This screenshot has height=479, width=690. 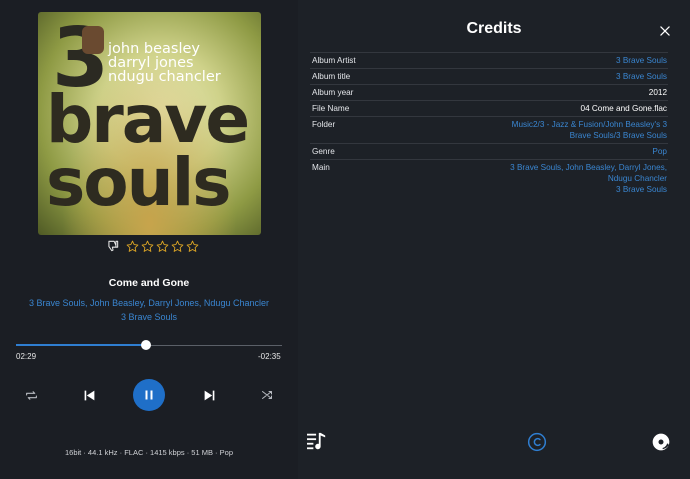 I want to click on credits-label: Album title, so click(x=331, y=76).